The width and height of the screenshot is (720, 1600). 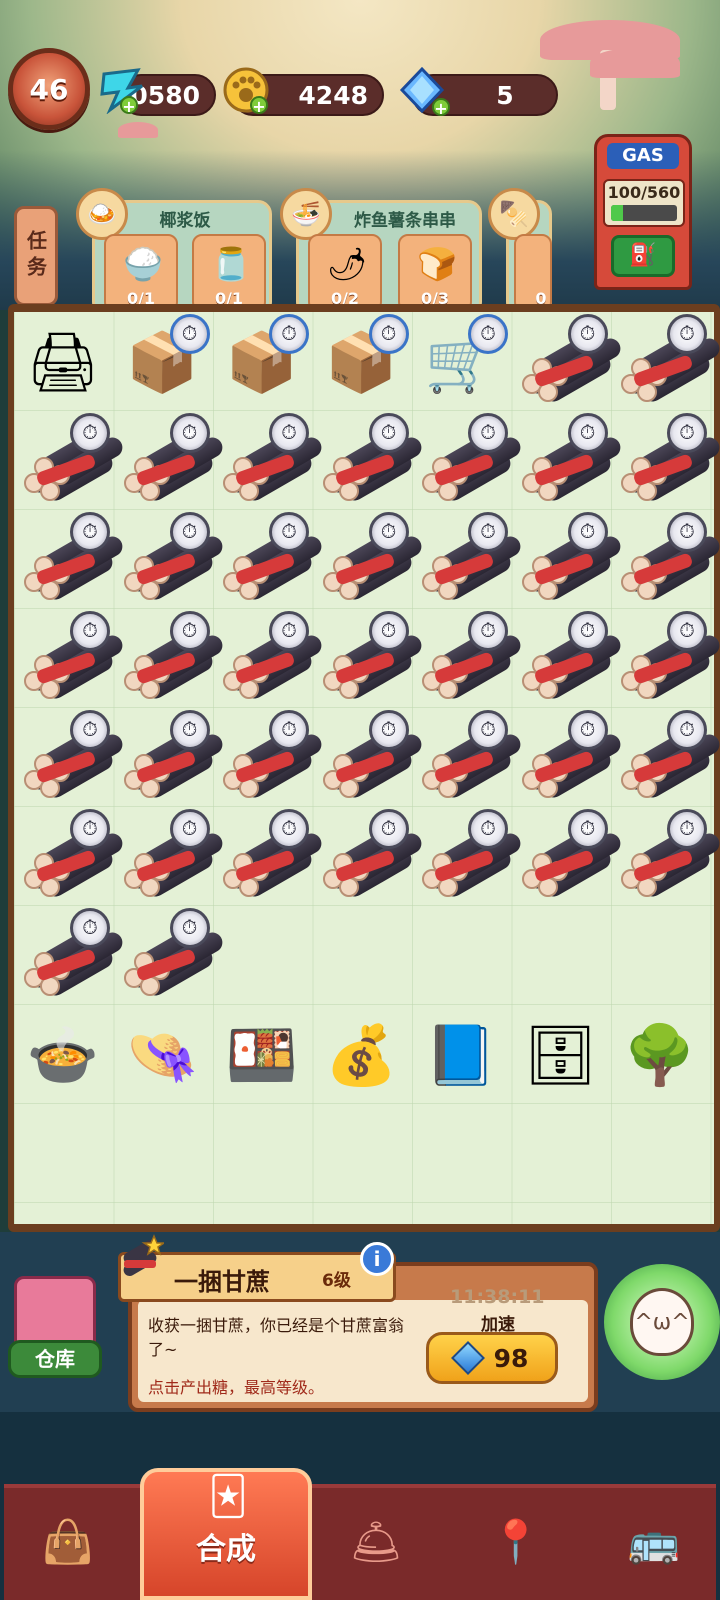 I want to click on lucky-cat-icon: ^ω^, so click(x=662, y=1322).